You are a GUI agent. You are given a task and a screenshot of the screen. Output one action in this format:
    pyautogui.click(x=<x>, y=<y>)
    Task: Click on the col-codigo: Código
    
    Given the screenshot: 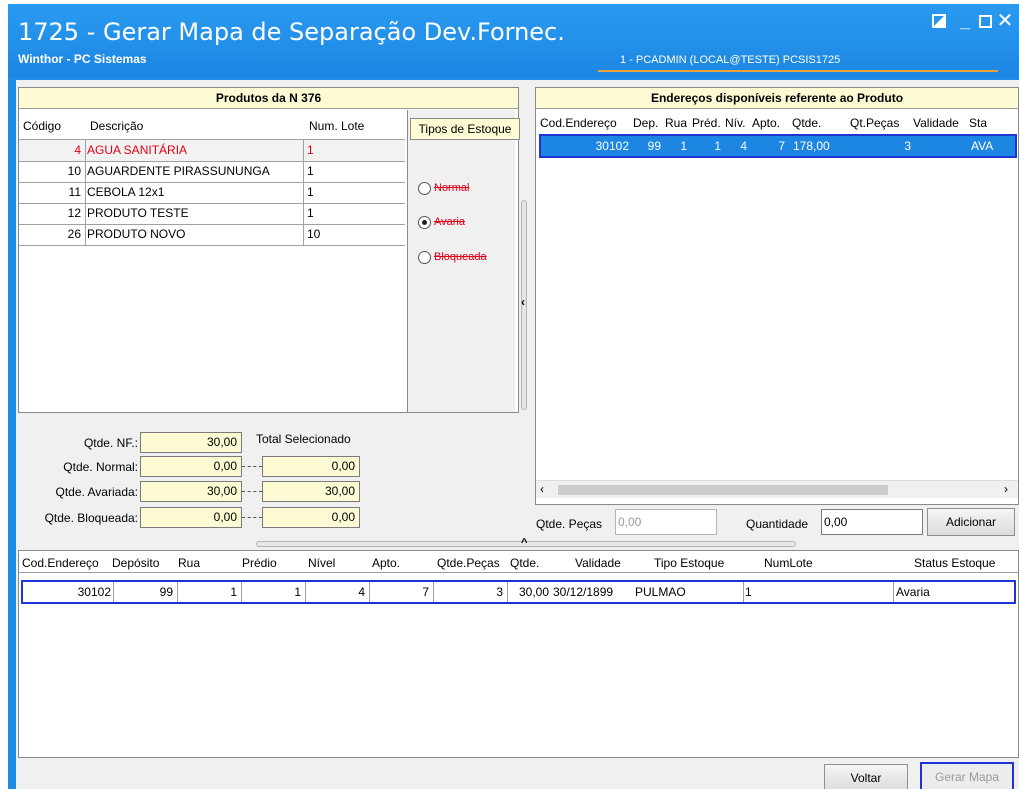 What is the action you would take?
    pyautogui.click(x=42, y=126)
    